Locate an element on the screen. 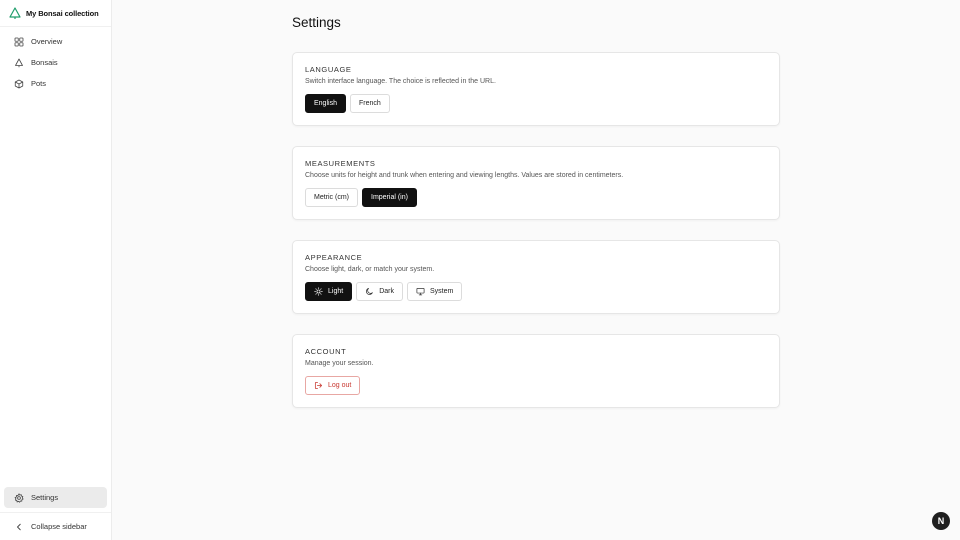 The height and width of the screenshot is (540, 960). light-theme-button: Light is located at coordinates (329, 291).